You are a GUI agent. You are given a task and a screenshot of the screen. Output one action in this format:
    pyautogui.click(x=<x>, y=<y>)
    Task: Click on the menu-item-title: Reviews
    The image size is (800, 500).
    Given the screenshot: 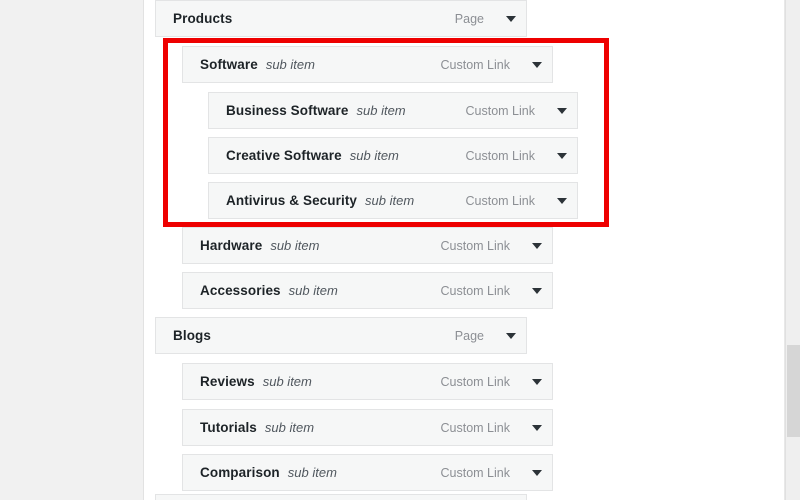 What is the action you would take?
    pyautogui.click(x=227, y=381)
    